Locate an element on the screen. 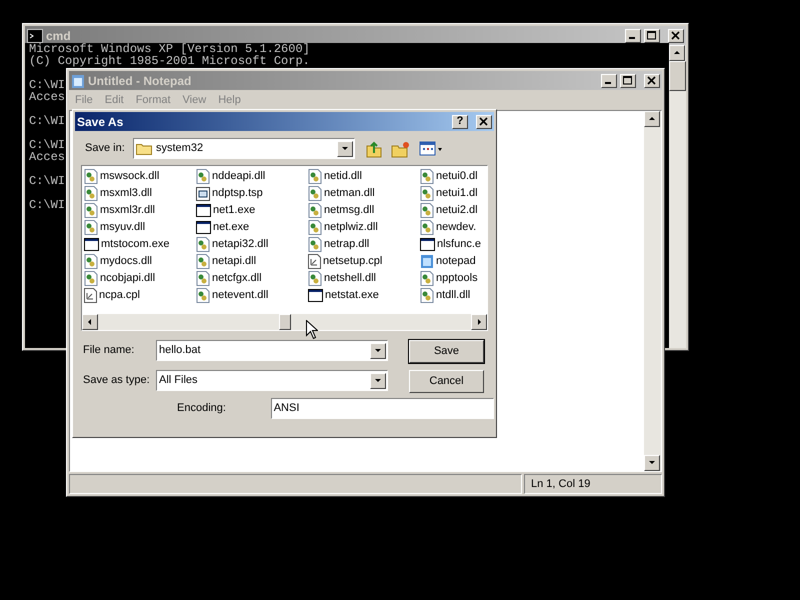 The image size is (800, 600). save-in-dropdown: system32 is located at coordinates (244, 148).